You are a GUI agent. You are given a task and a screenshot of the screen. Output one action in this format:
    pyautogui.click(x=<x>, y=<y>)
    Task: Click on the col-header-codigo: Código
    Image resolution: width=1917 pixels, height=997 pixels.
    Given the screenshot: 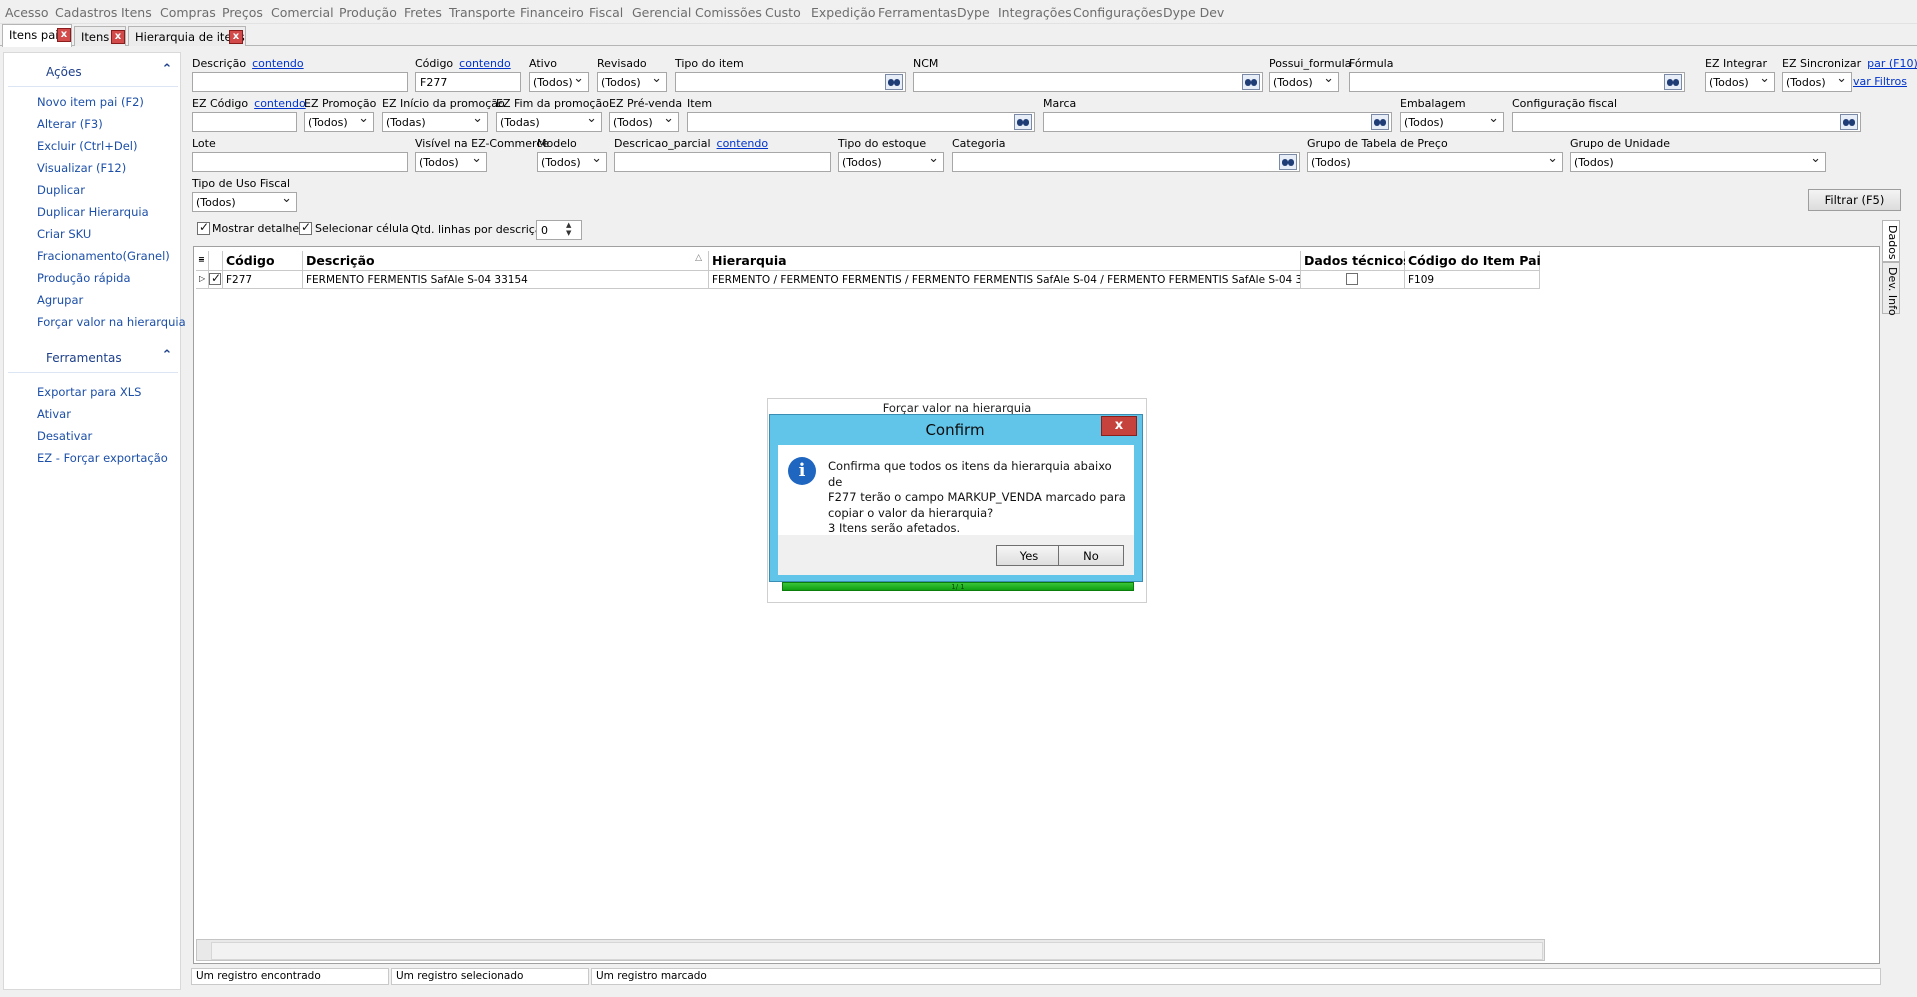 What is the action you would take?
    pyautogui.click(x=263, y=261)
    